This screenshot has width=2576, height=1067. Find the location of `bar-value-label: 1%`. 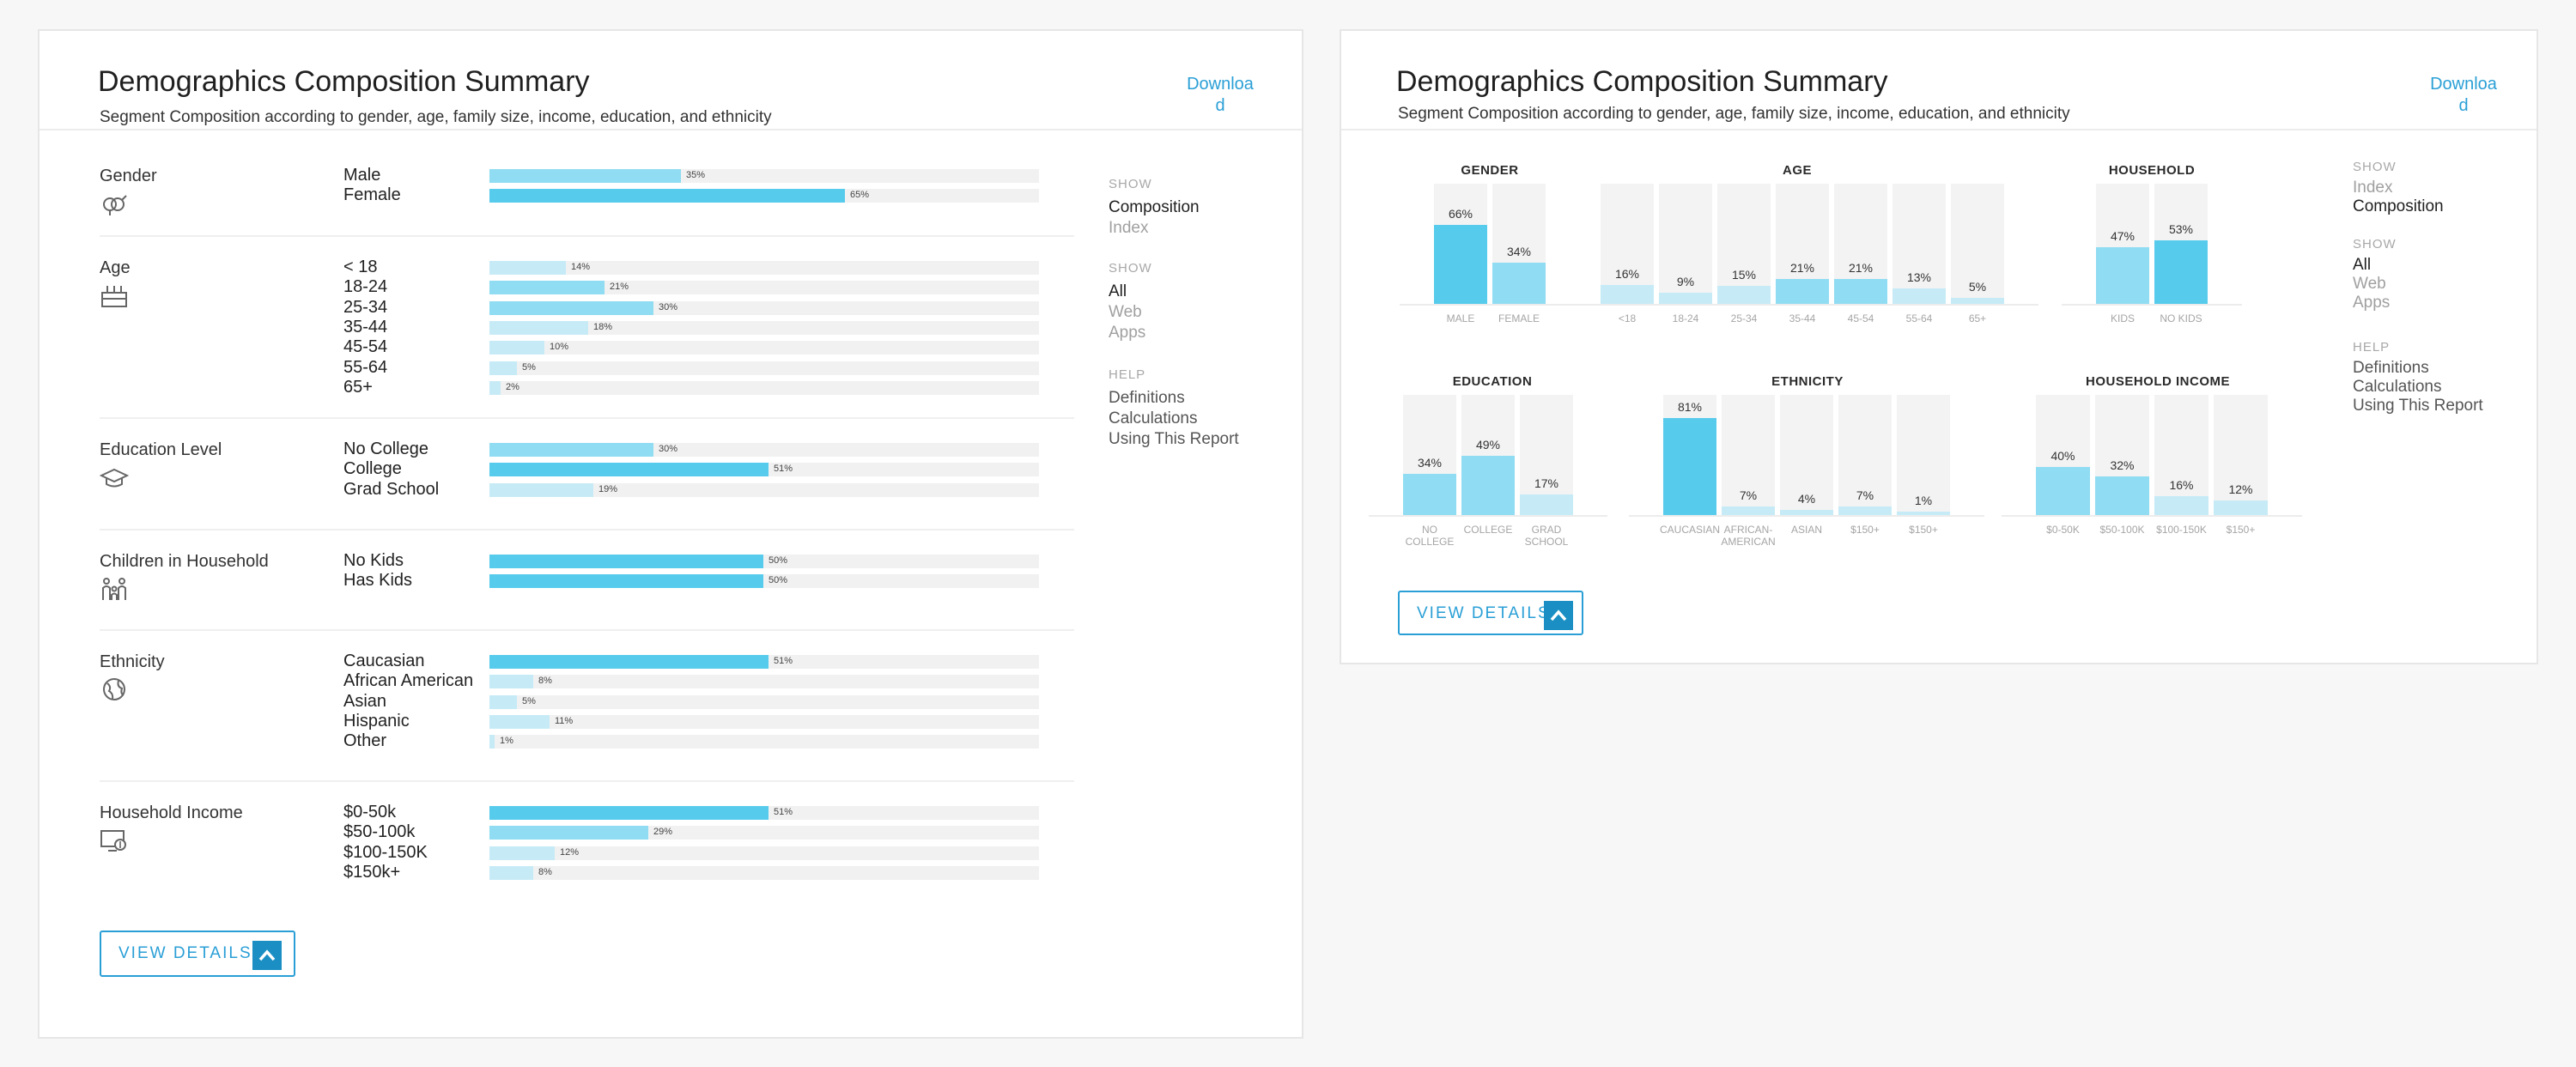

bar-value-label: 1% is located at coordinates (507, 742).